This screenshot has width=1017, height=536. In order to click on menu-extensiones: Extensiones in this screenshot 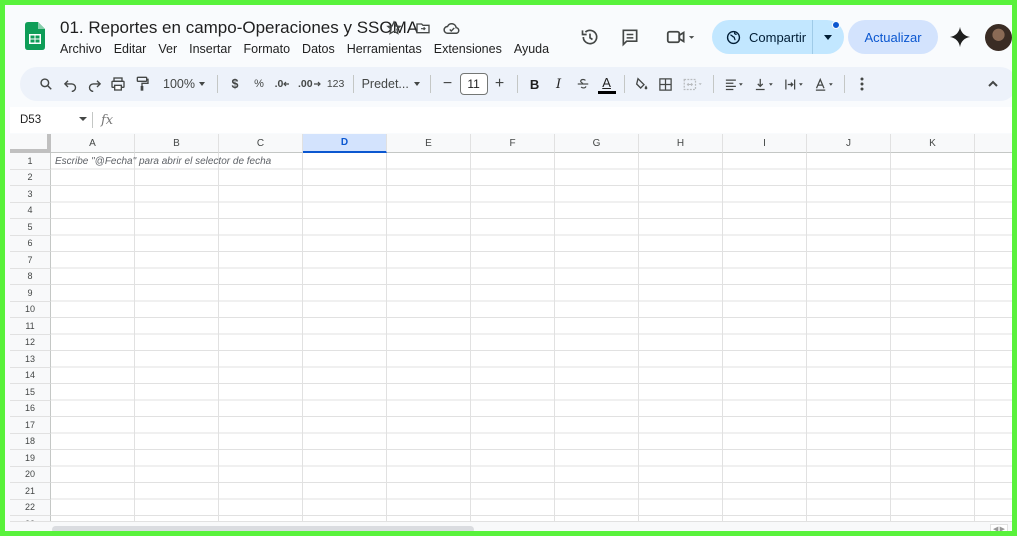, I will do `click(471, 49)`.